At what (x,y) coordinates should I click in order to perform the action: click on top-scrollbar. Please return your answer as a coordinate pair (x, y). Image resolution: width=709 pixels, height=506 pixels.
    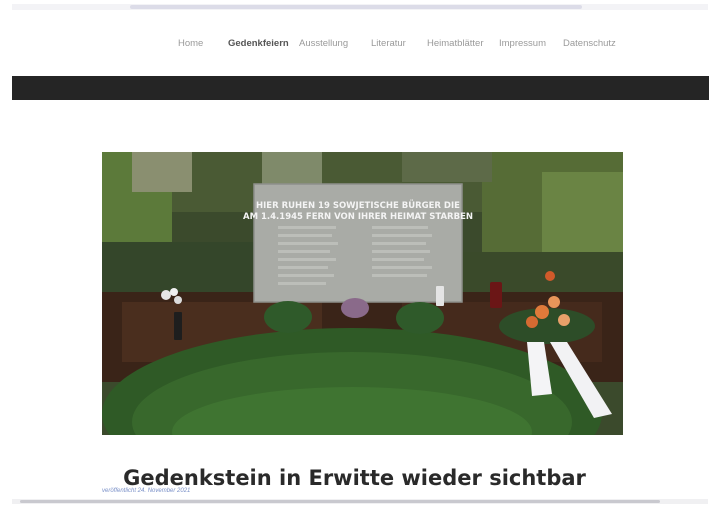
    Looking at the image, I should click on (360, 7).